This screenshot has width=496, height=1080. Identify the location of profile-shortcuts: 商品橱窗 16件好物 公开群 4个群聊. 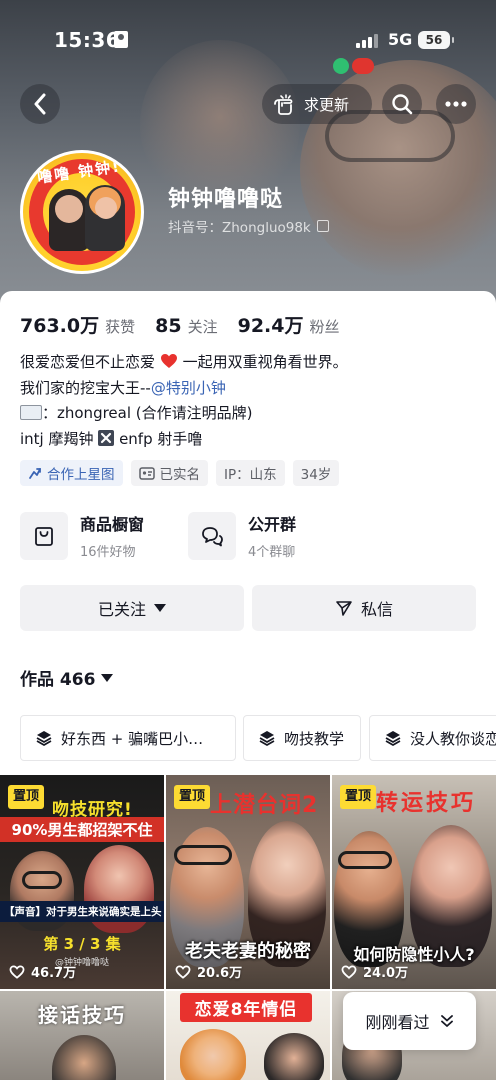
(250, 537).